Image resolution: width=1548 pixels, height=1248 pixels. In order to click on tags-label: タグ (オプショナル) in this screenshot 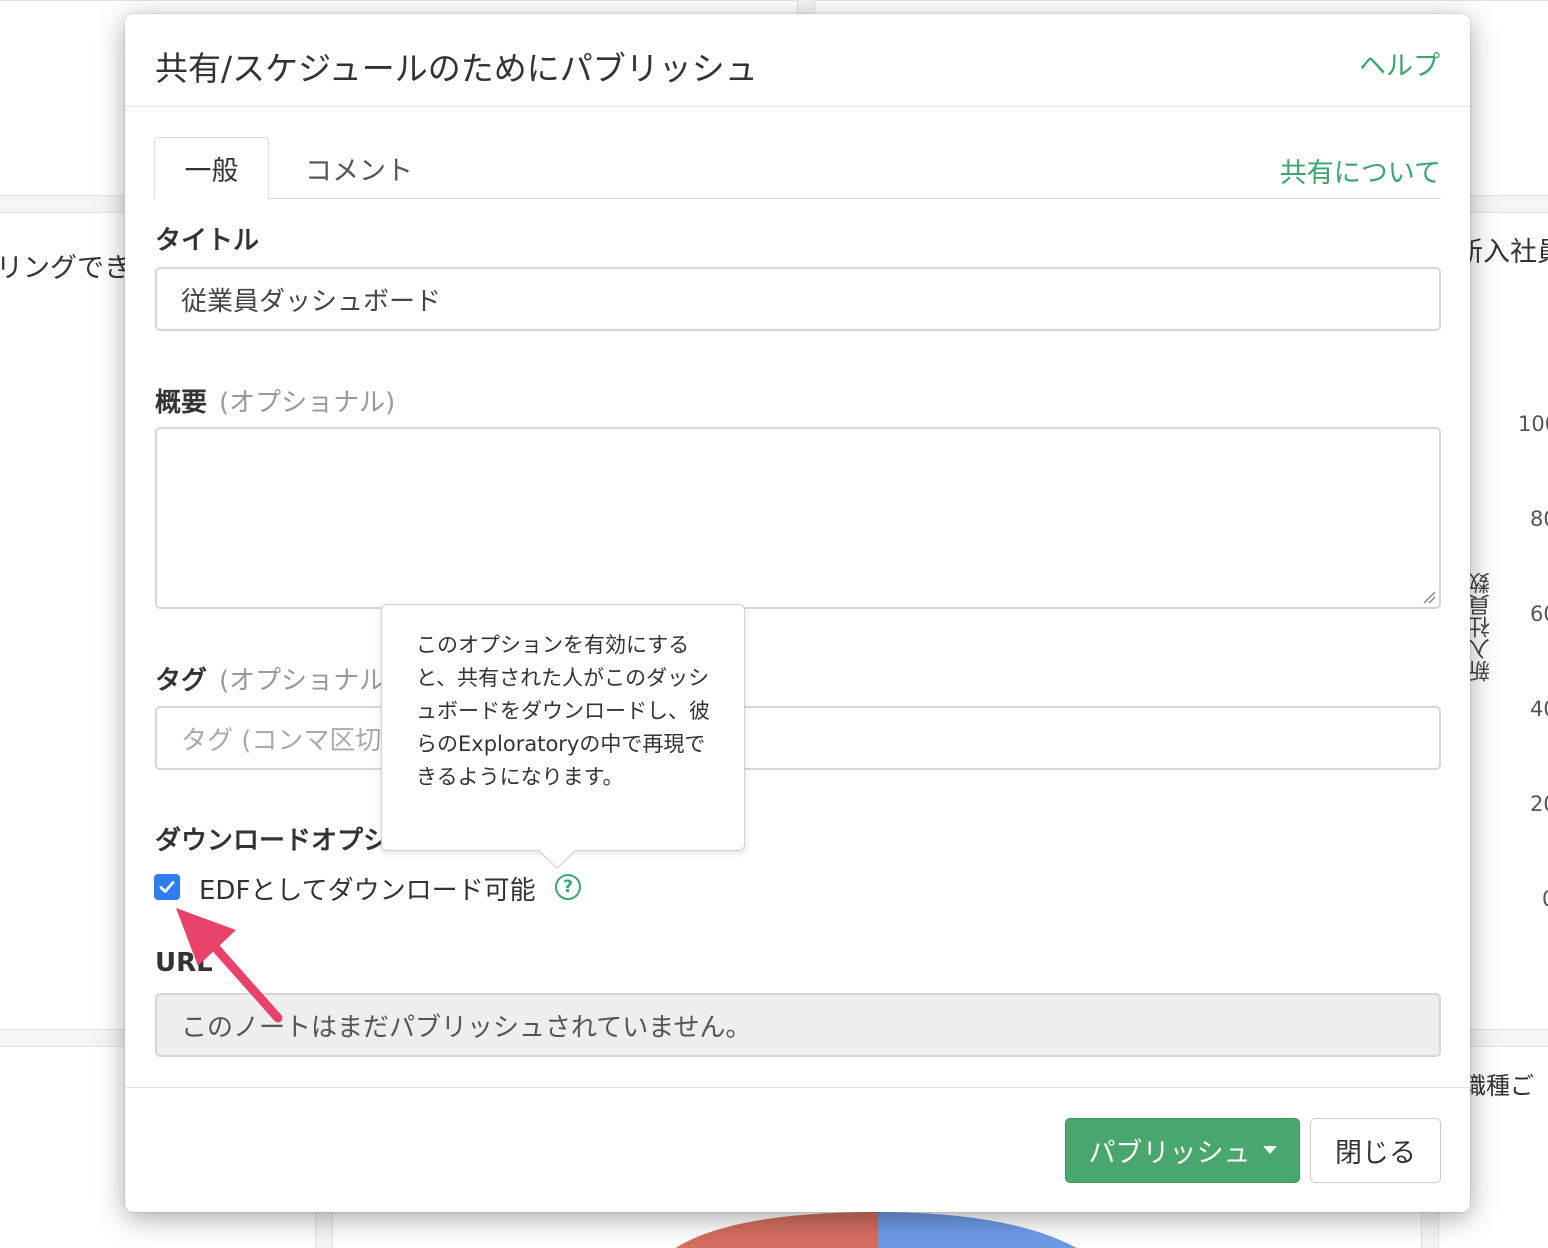, I will do `click(275, 678)`.